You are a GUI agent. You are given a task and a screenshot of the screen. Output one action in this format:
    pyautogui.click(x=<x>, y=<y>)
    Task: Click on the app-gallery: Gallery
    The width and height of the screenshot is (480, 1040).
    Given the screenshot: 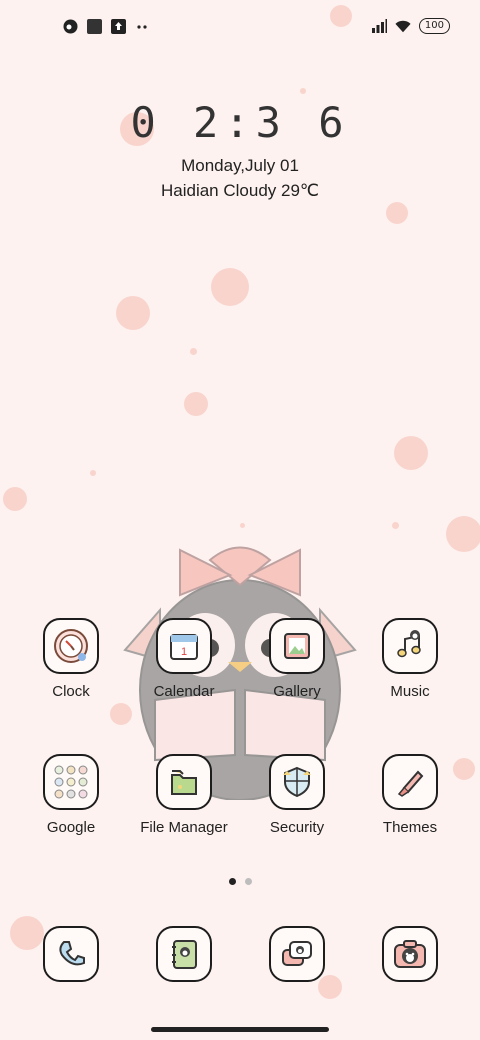 What is the action you would take?
    pyautogui.click(x=297, y=659)
    